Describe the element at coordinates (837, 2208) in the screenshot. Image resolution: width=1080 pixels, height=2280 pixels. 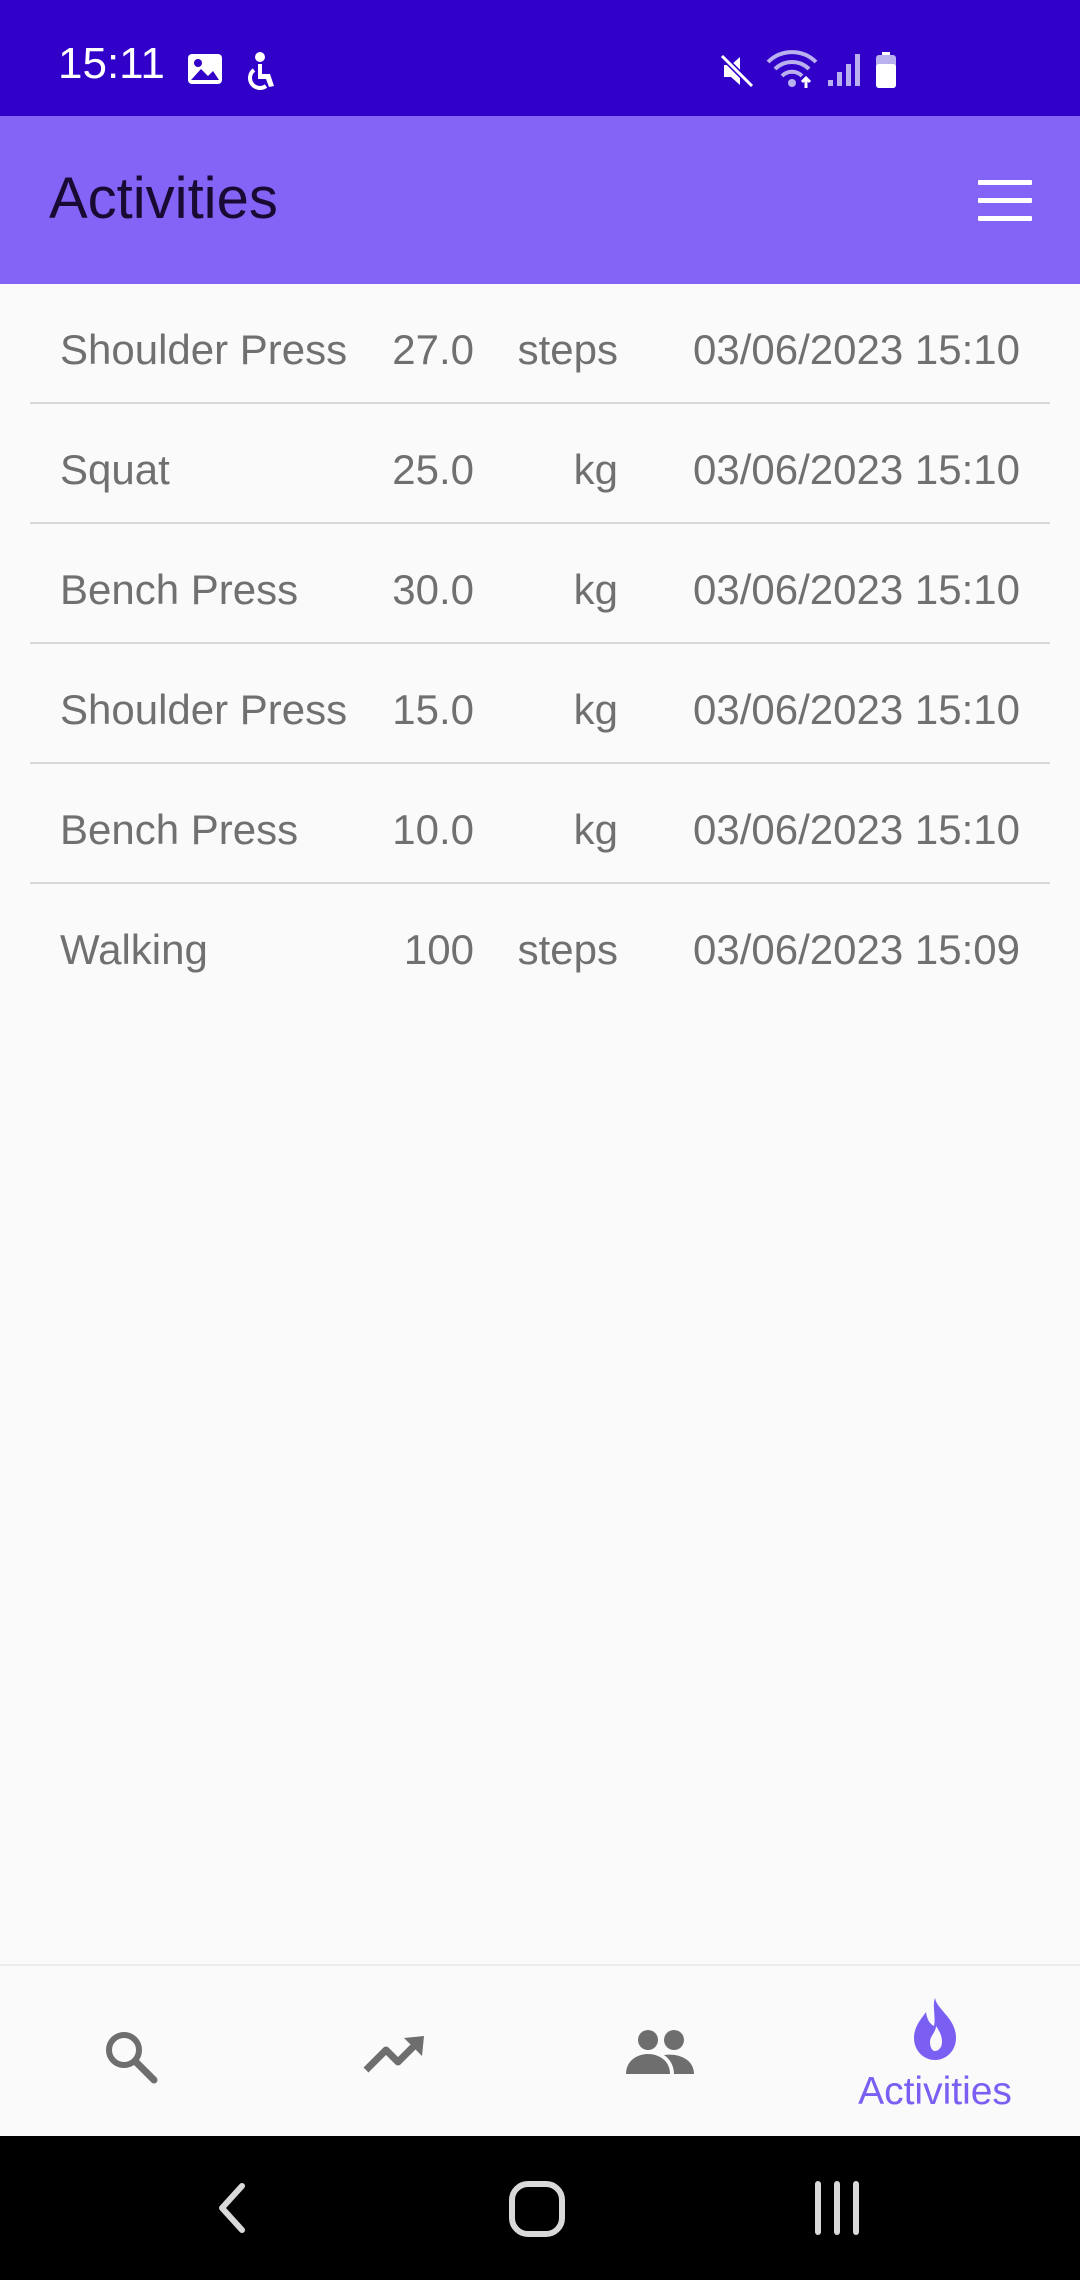
I see `recent-apps-icon` at that location.